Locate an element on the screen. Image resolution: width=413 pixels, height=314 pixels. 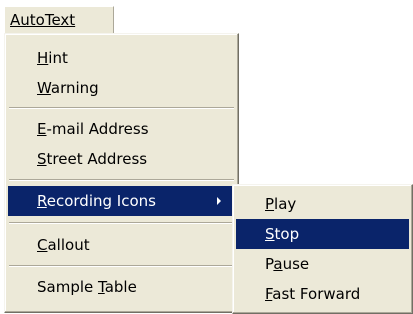
menu-item-sample-table: Sample Table is located at coordinates (121, 287).